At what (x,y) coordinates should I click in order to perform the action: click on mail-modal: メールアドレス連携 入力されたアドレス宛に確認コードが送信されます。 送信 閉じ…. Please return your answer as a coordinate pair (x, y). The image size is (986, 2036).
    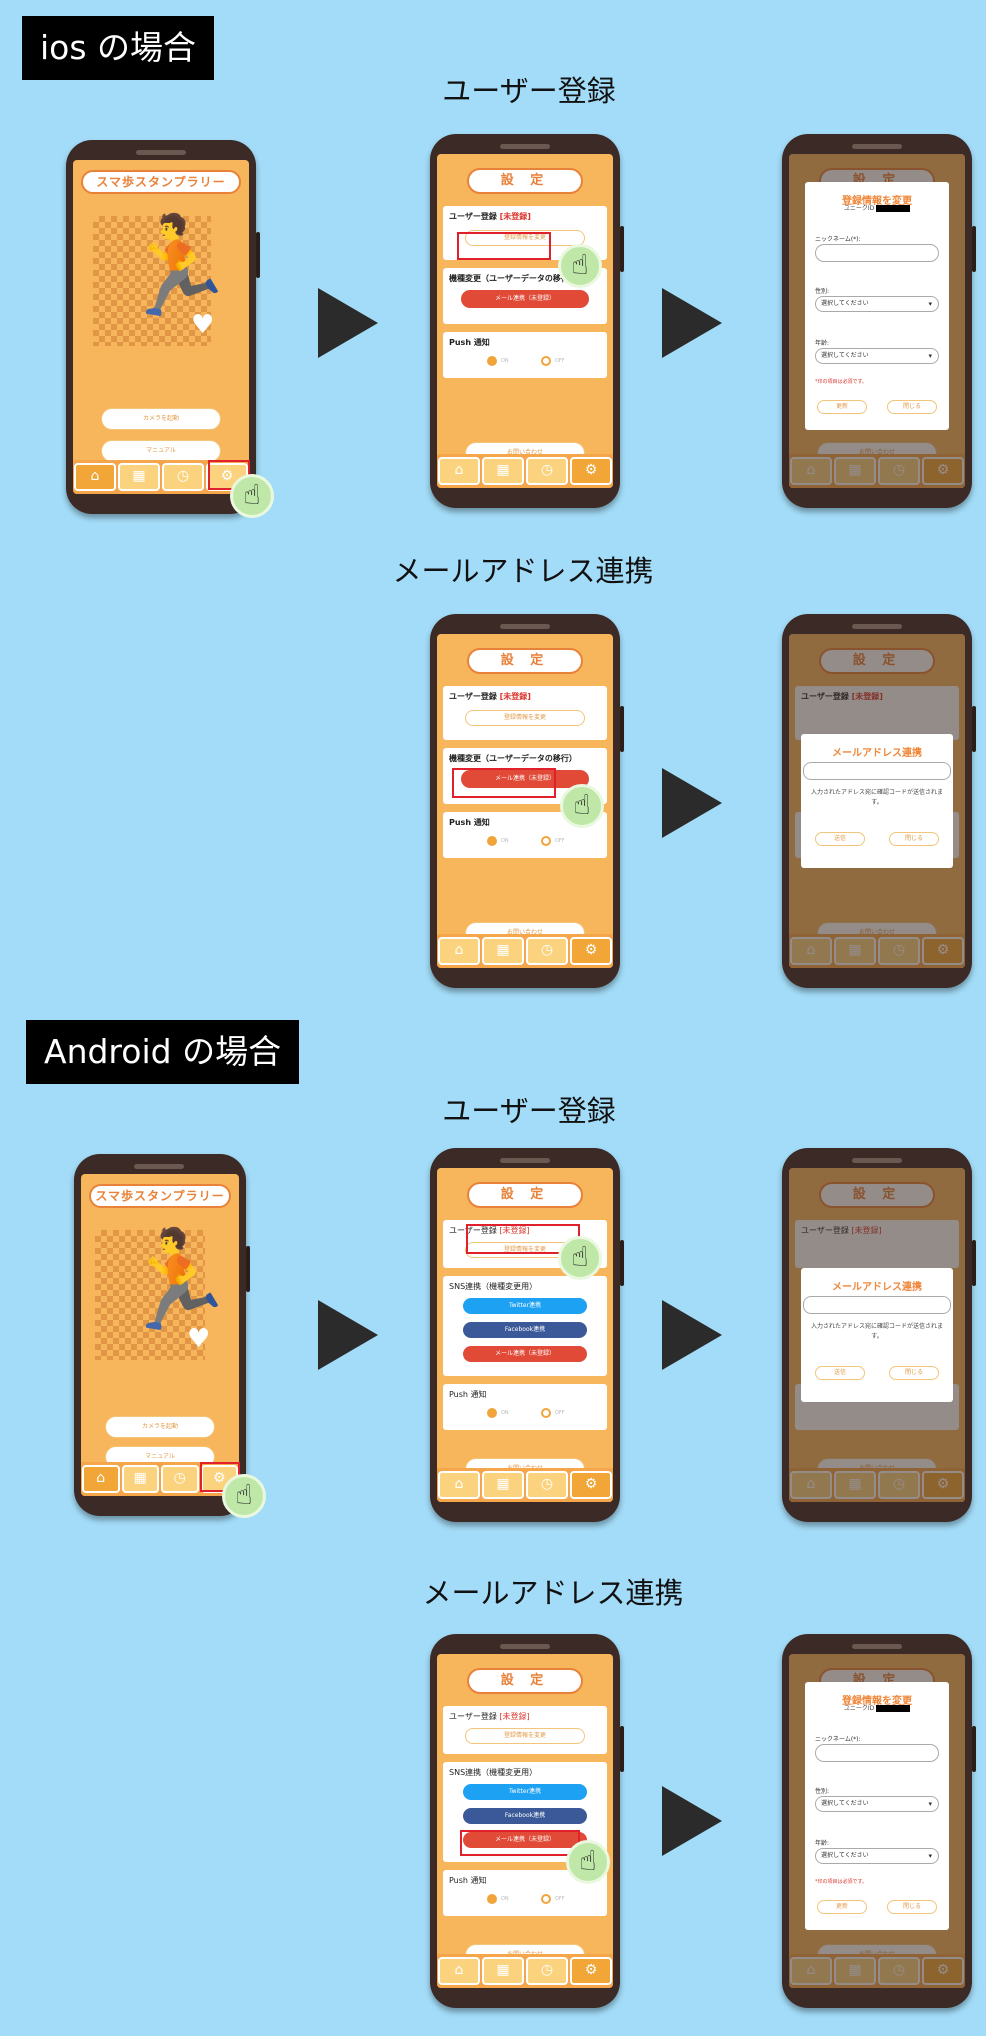
    Looking at the image, I should click on (877, 801).